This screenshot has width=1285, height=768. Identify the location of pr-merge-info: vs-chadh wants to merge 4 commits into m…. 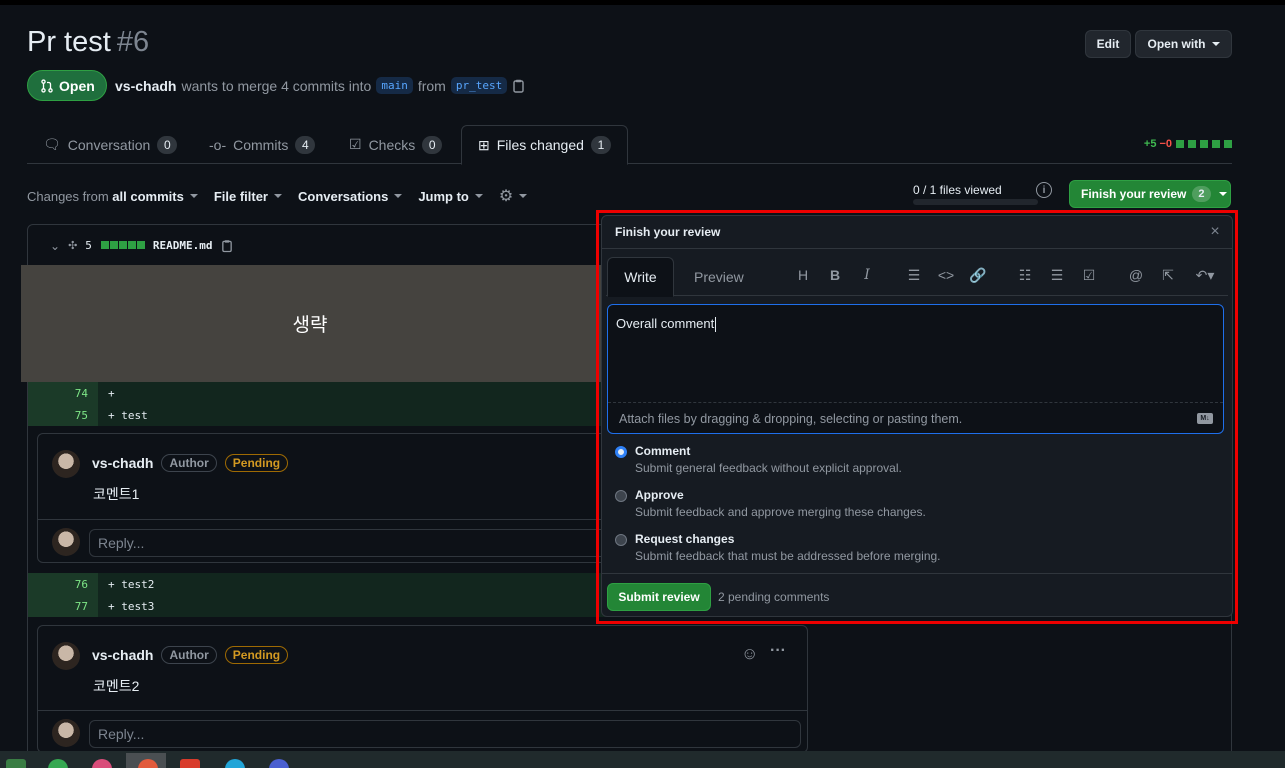
(320, 85).